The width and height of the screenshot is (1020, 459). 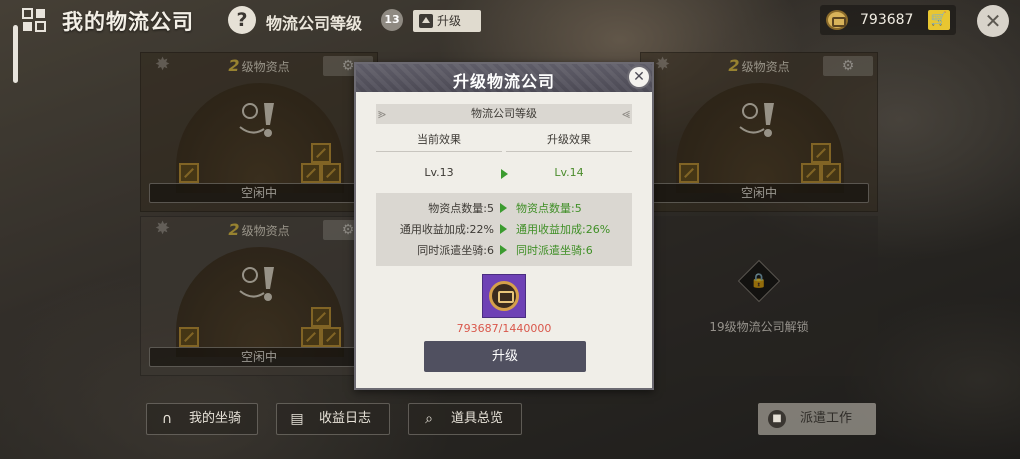 I want to click on item-search-icon: ⌕, so click(x=429, y=419).